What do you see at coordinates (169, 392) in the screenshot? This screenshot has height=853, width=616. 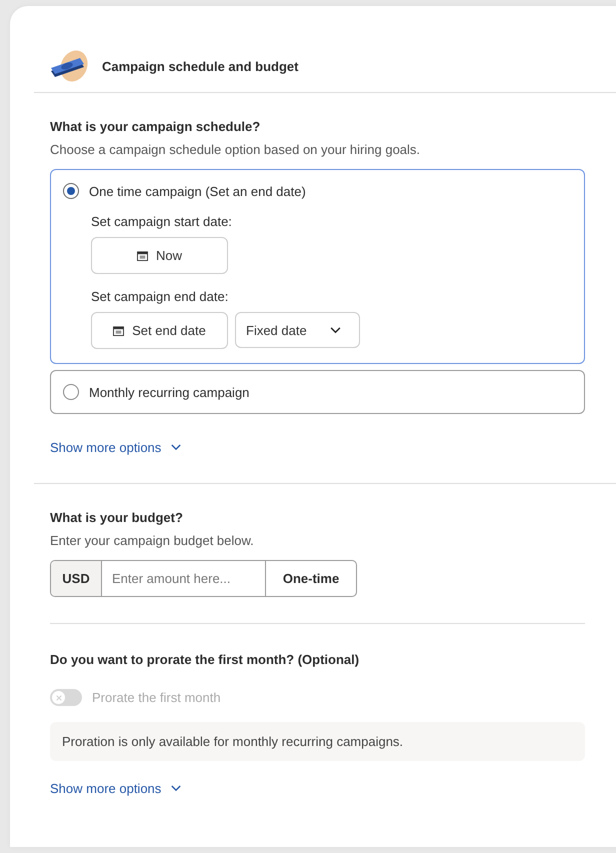 I see `option-label: Monthly recurring campaign` at bounding box center [169, 392].